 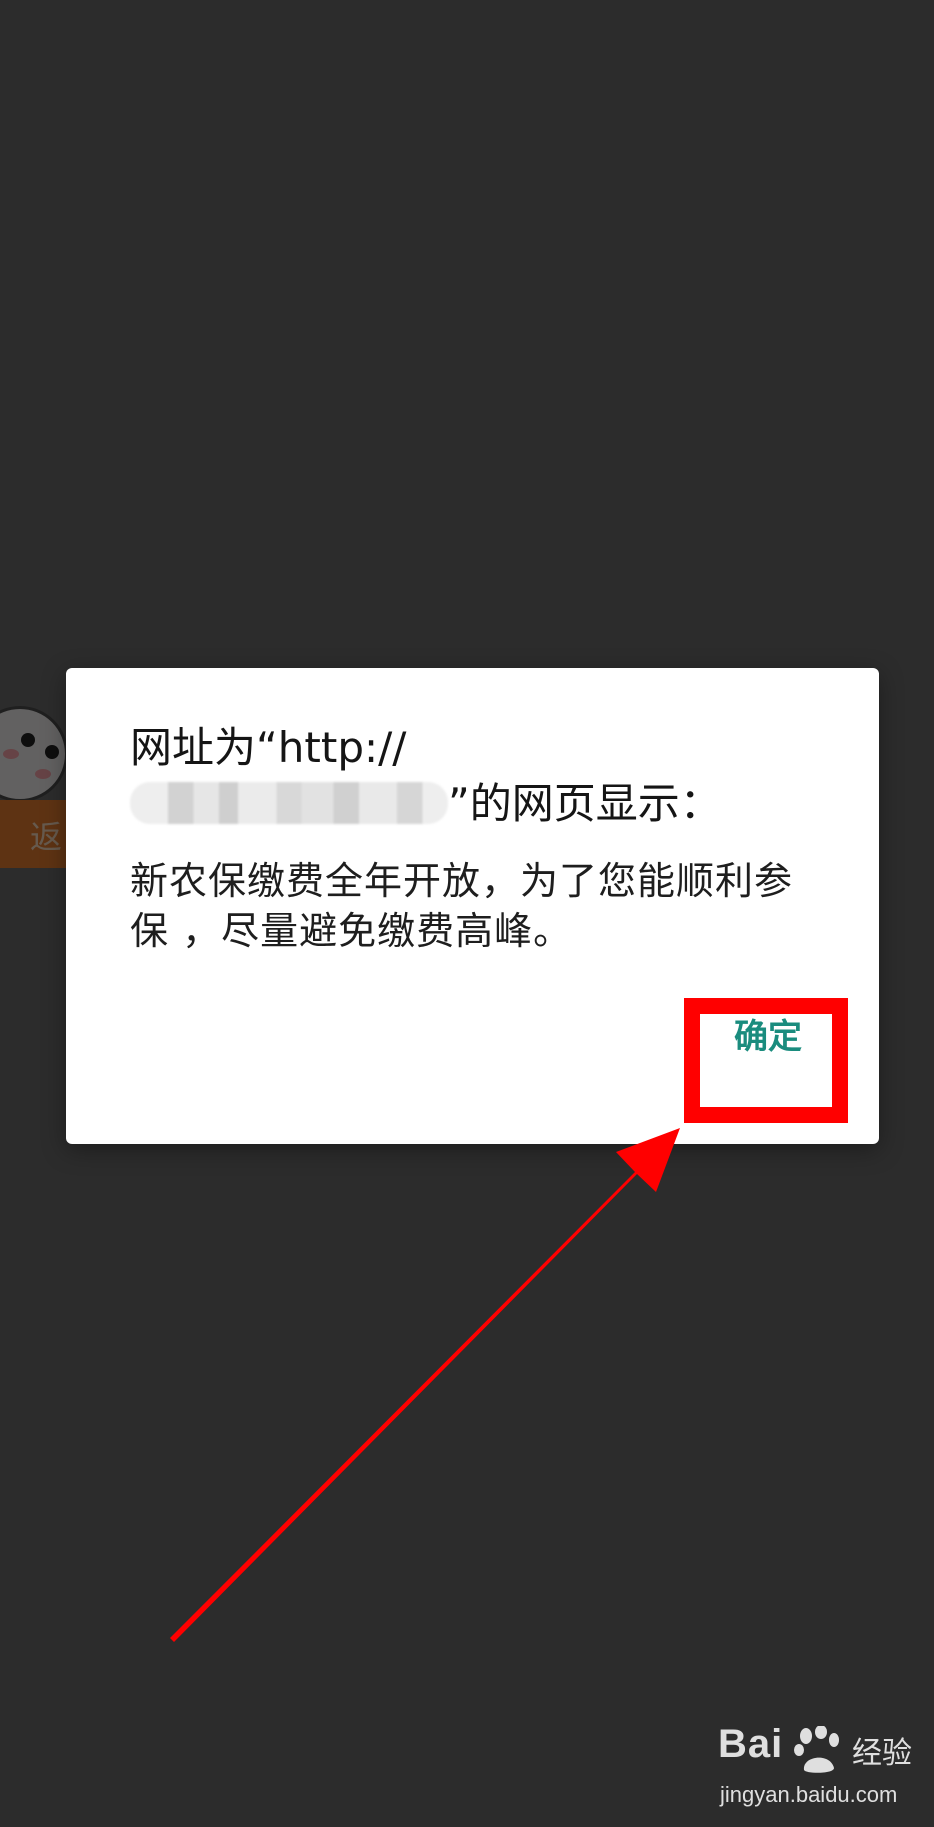 What do you see at coordinates (816, 1749) in the screenshot?
I see `paw-icon` at bounding box center [816, 1749].